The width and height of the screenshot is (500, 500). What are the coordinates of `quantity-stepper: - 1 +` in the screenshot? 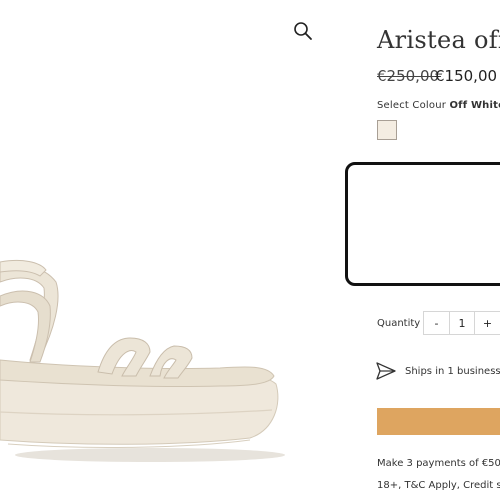 It's located at (461, 323).